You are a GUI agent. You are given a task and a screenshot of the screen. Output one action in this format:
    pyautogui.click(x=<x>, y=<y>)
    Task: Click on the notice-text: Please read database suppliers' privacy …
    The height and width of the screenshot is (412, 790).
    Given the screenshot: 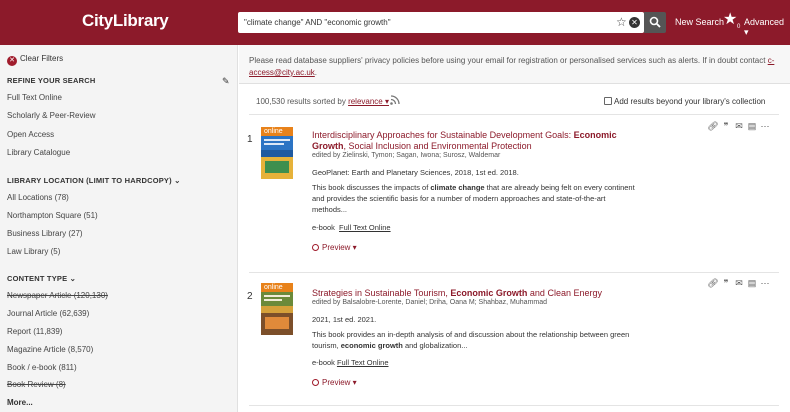 What is the action you would take?
    pyautogui.click(x=508, y=60)
    